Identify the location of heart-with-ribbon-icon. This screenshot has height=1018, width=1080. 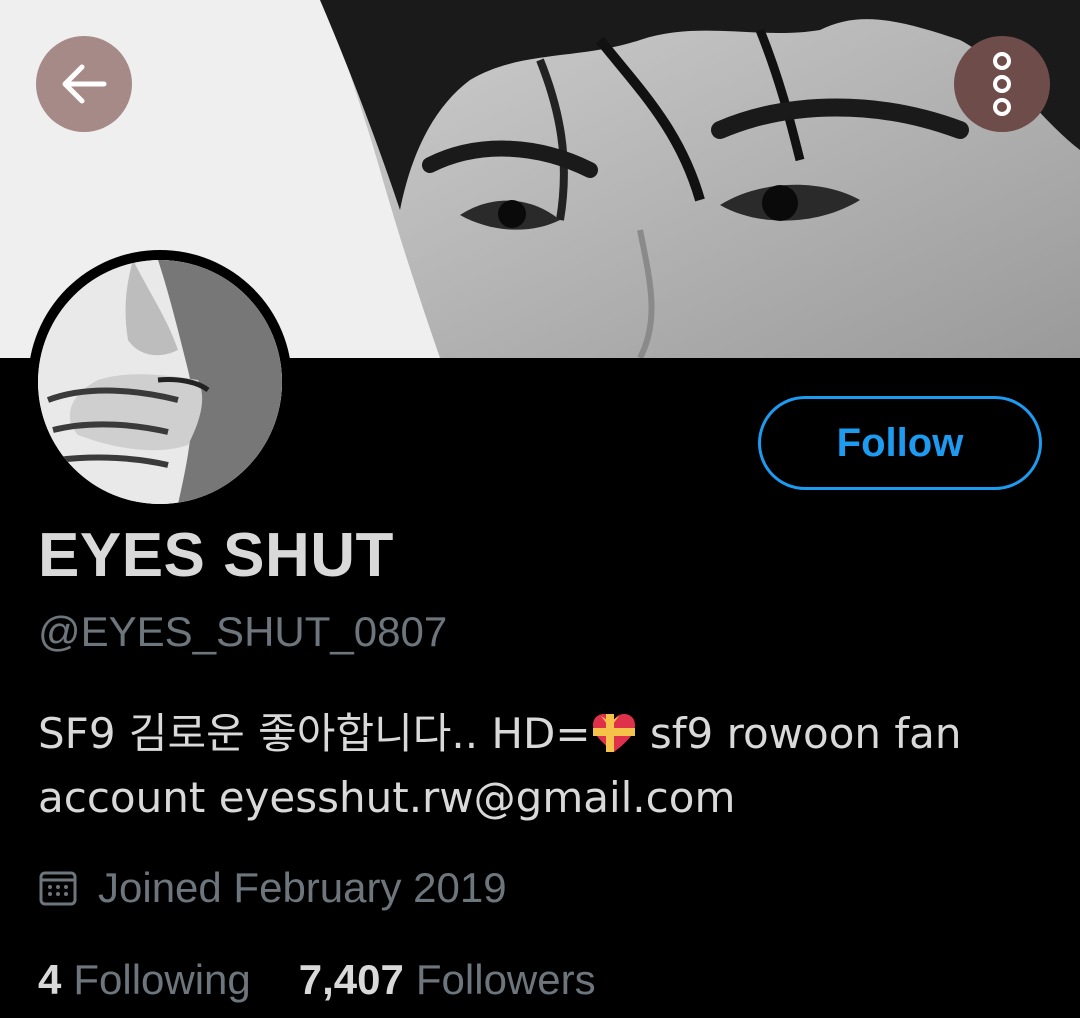
(613, 733).